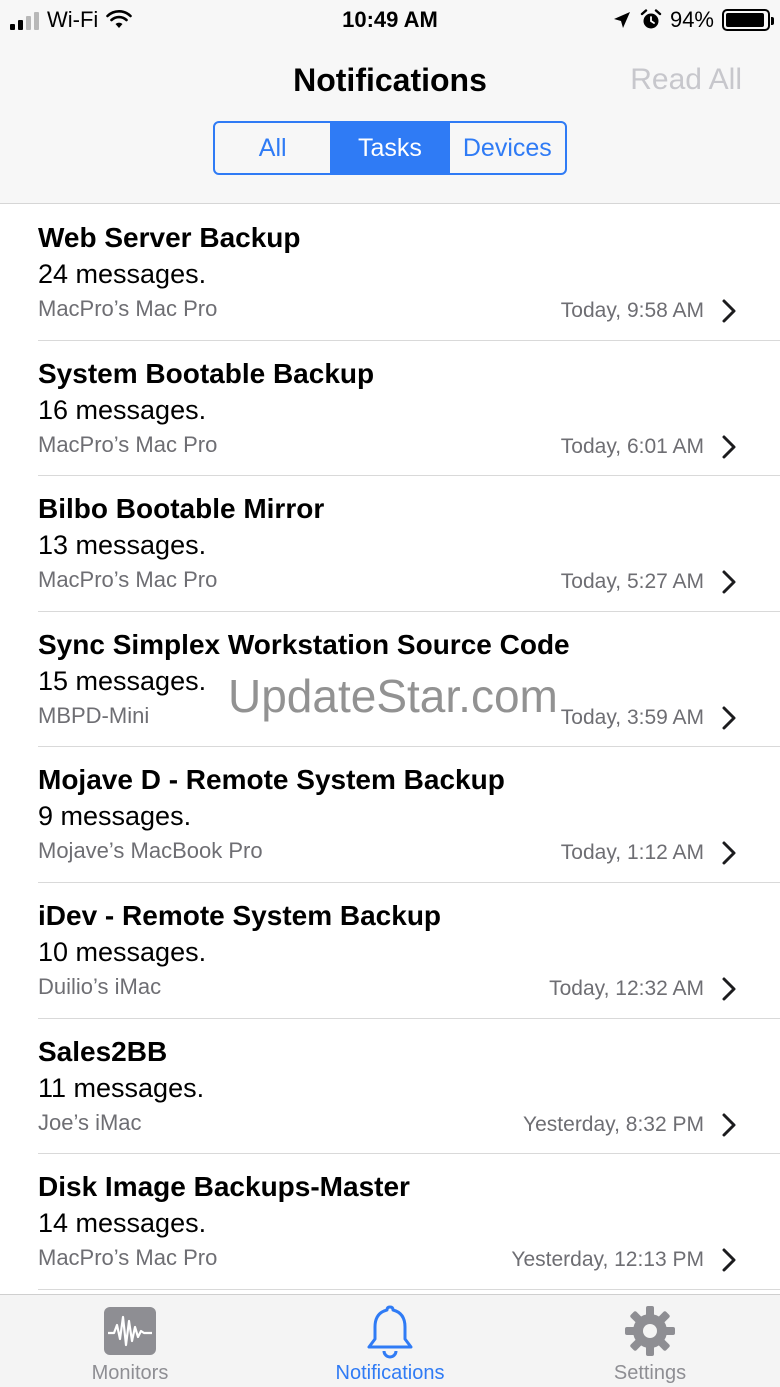  Describe the element at coordinates (122, 545) in the screenshot. I see `message-count: 13 messages.` at that location.